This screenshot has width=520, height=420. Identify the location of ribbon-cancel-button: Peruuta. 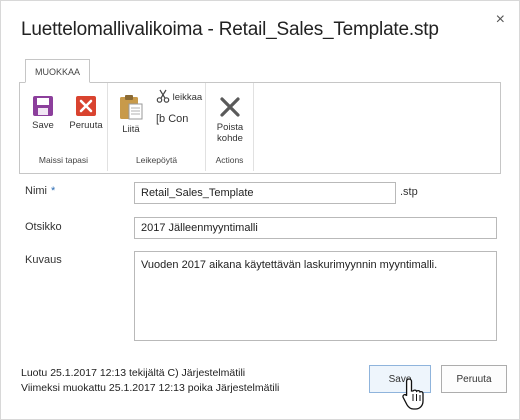
(86, 113).